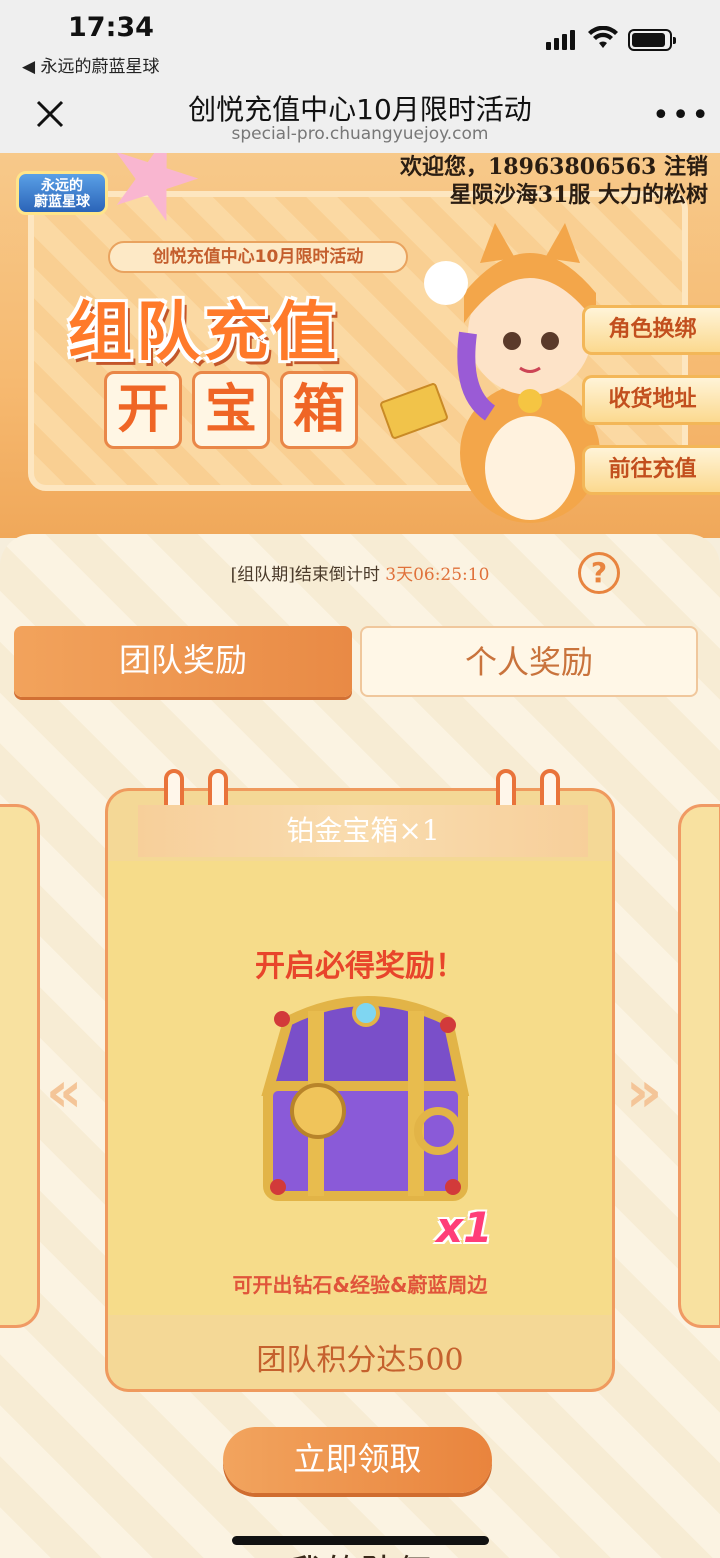 Image resolution: width=720 pixels, height=1558 pixels. What do you see at coordinates (143, 410) in the screenshot?
I see `headline-char: 开` at bounding box center [143, 410].